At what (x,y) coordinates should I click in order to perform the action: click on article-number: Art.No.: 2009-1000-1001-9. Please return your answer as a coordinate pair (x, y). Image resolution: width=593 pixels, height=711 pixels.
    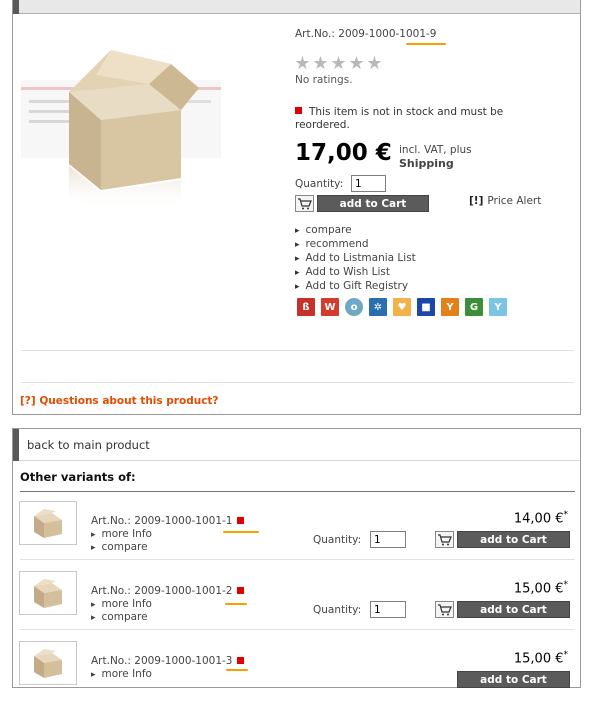
    Looking at the image, I should click on (366, 34).